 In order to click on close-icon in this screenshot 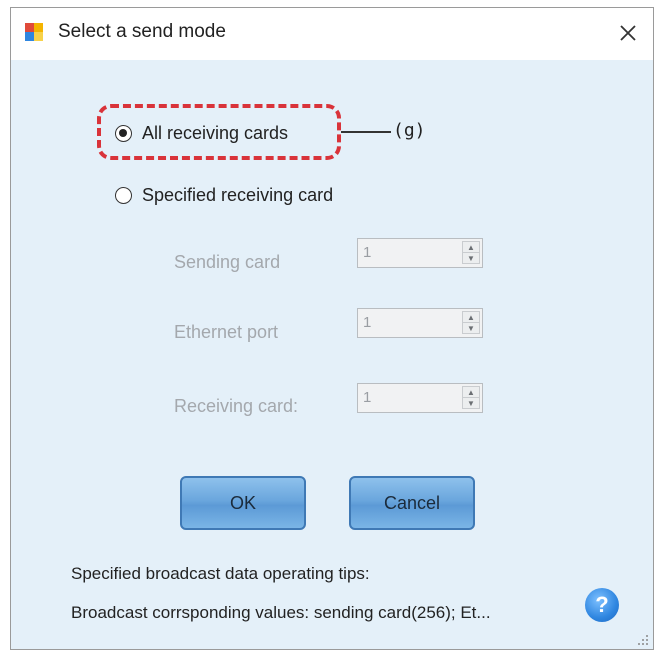, I will do `click(628, 33)`.